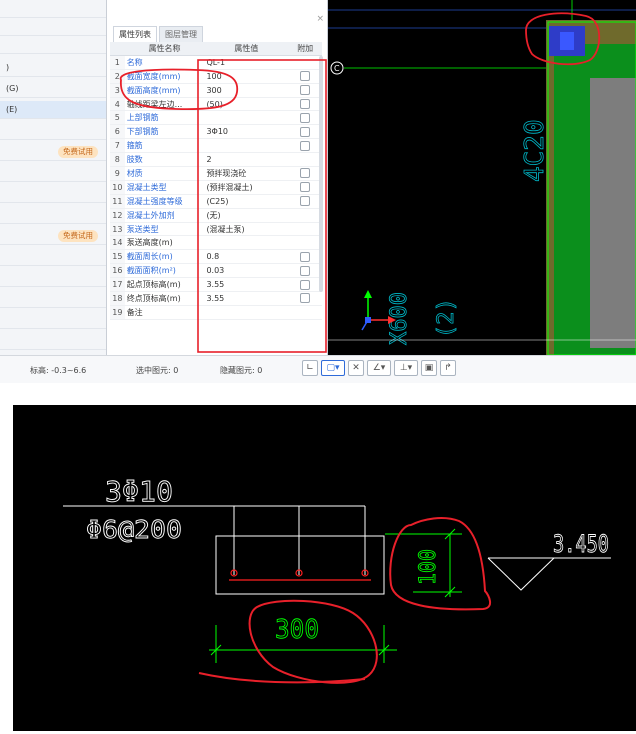 The width and height of the screenshot is (636, 734). What do you see at coordinates (117, 243) in the screenshot?
I see `row-number: 14` at bounding box center [117, 243].